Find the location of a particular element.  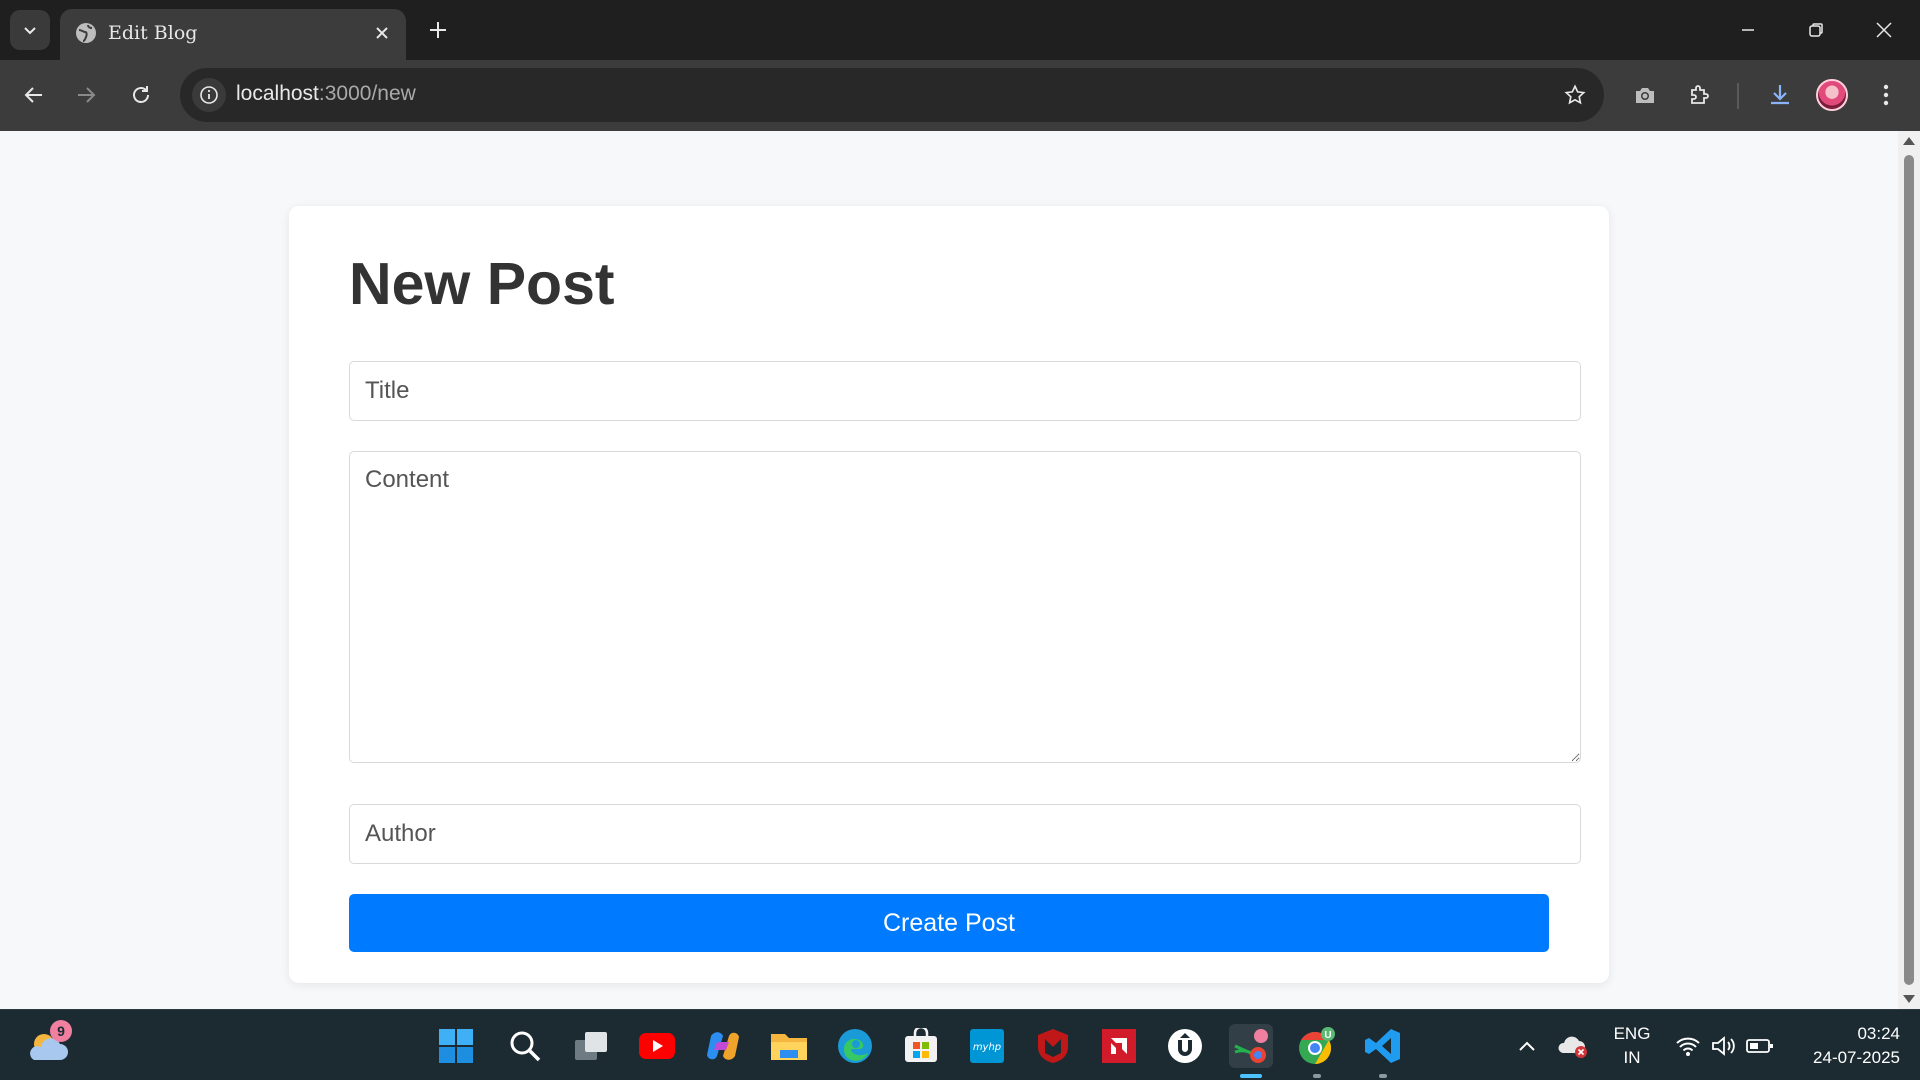

new-tab-button is located at coordinates (438, 30).